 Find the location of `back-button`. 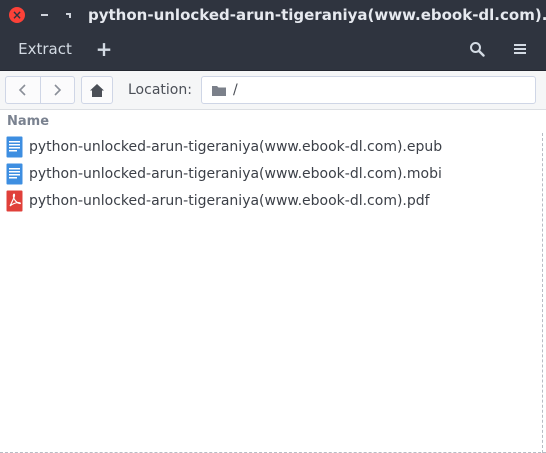

back-button is located at coordinates (23, 90).